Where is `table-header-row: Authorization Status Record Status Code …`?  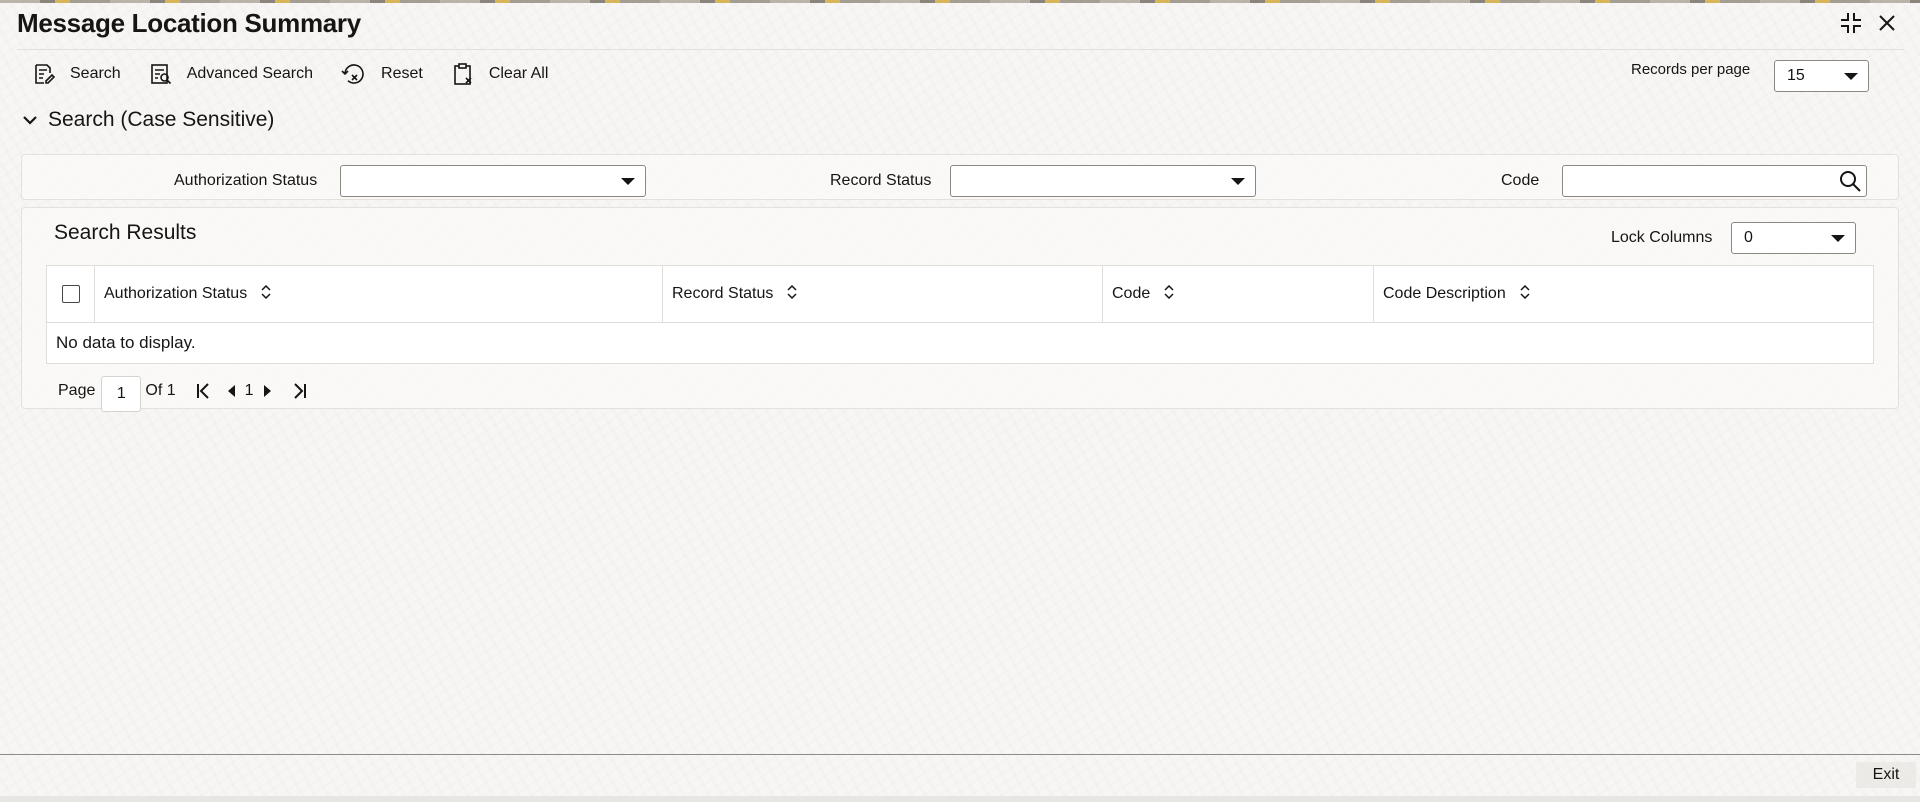 table-header-row: Authorization Status Record Status Code … is located at coordinates (960, 294).